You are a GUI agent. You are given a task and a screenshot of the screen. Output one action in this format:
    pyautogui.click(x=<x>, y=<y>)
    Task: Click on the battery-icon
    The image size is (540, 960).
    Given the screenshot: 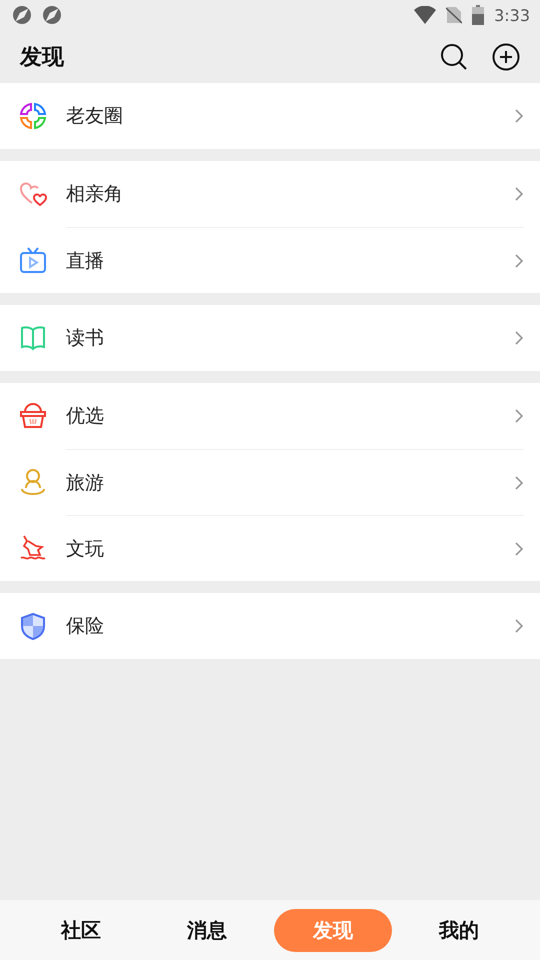 What is the action you would take?
    pyautogui.click(x=478, y=15)
    